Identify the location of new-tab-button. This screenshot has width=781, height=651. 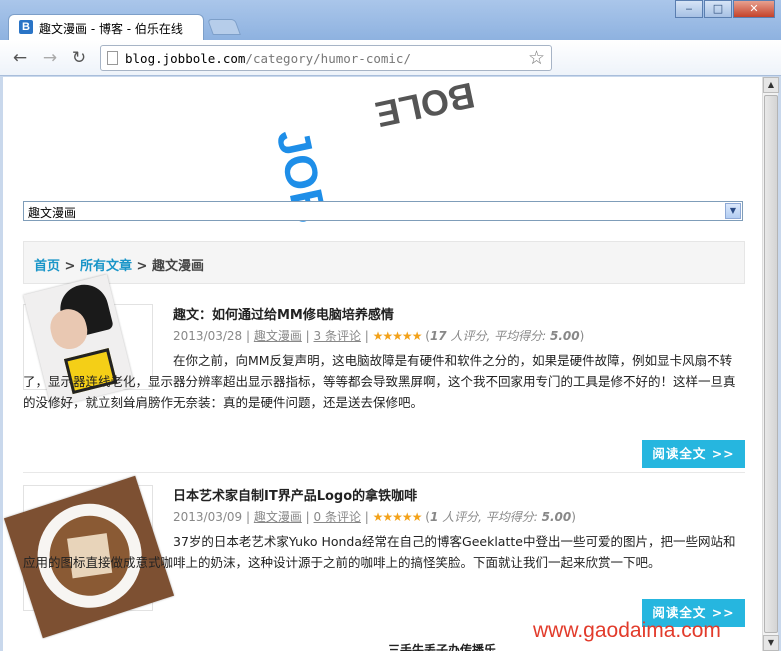
(224, 27).